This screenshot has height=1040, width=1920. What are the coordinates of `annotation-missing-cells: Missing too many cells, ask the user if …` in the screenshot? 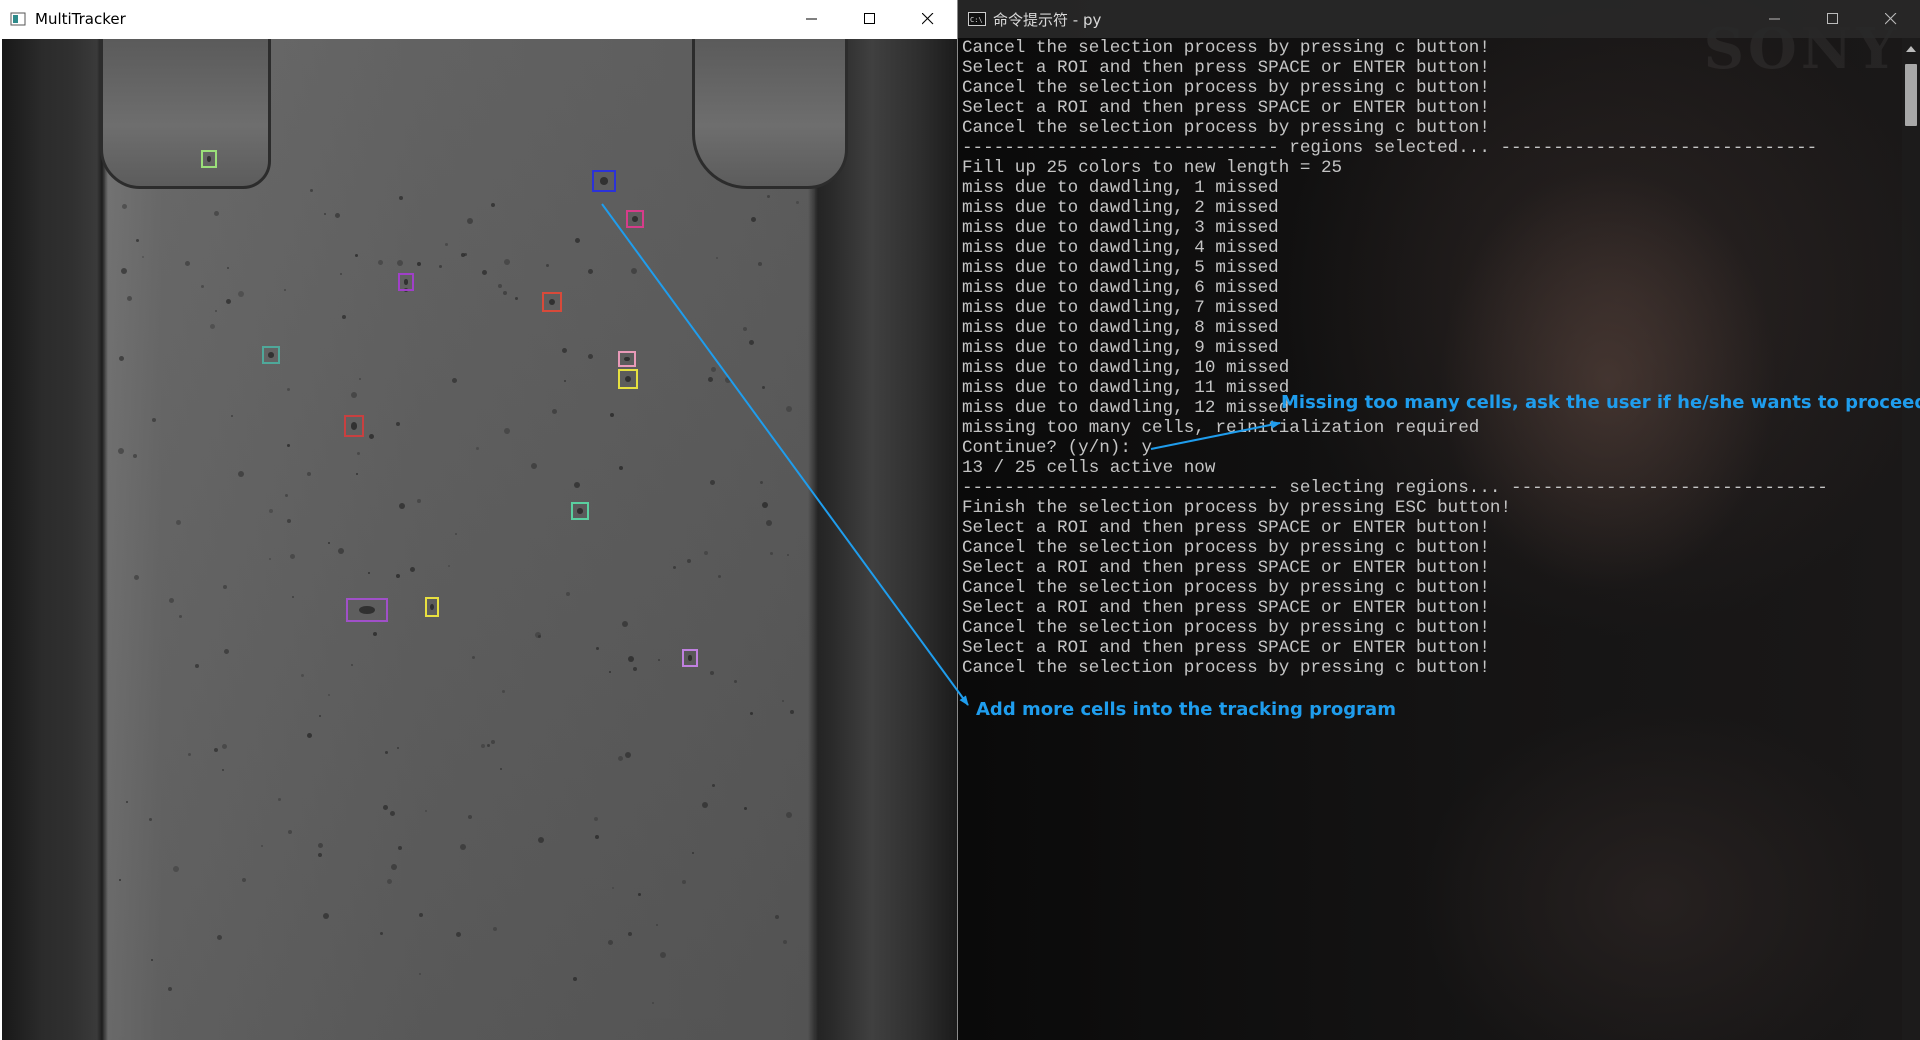 It's located at (1600, 402).